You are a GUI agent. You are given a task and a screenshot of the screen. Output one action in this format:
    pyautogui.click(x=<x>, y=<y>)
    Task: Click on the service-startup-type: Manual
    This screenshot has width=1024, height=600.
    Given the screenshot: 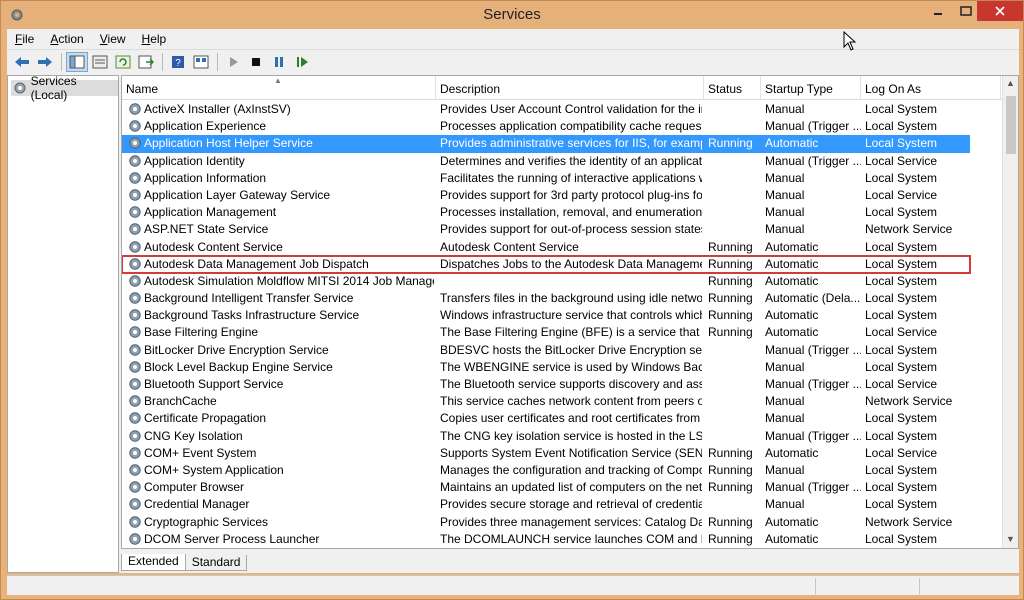 What is the action you would take?
    pyautogui.click(x=785, y=469)
    